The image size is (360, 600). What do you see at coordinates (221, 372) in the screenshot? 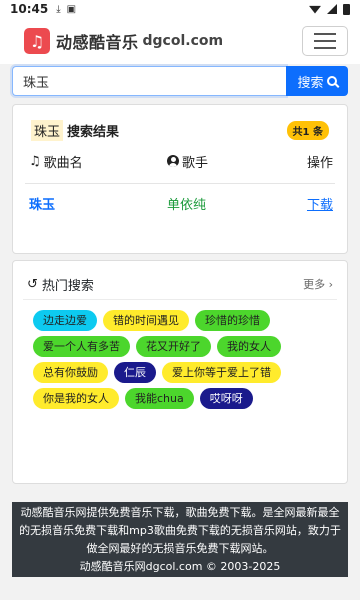
I see `hot-search-tag: 爱上你等于爱上了错` at bounding box center [221, 372].